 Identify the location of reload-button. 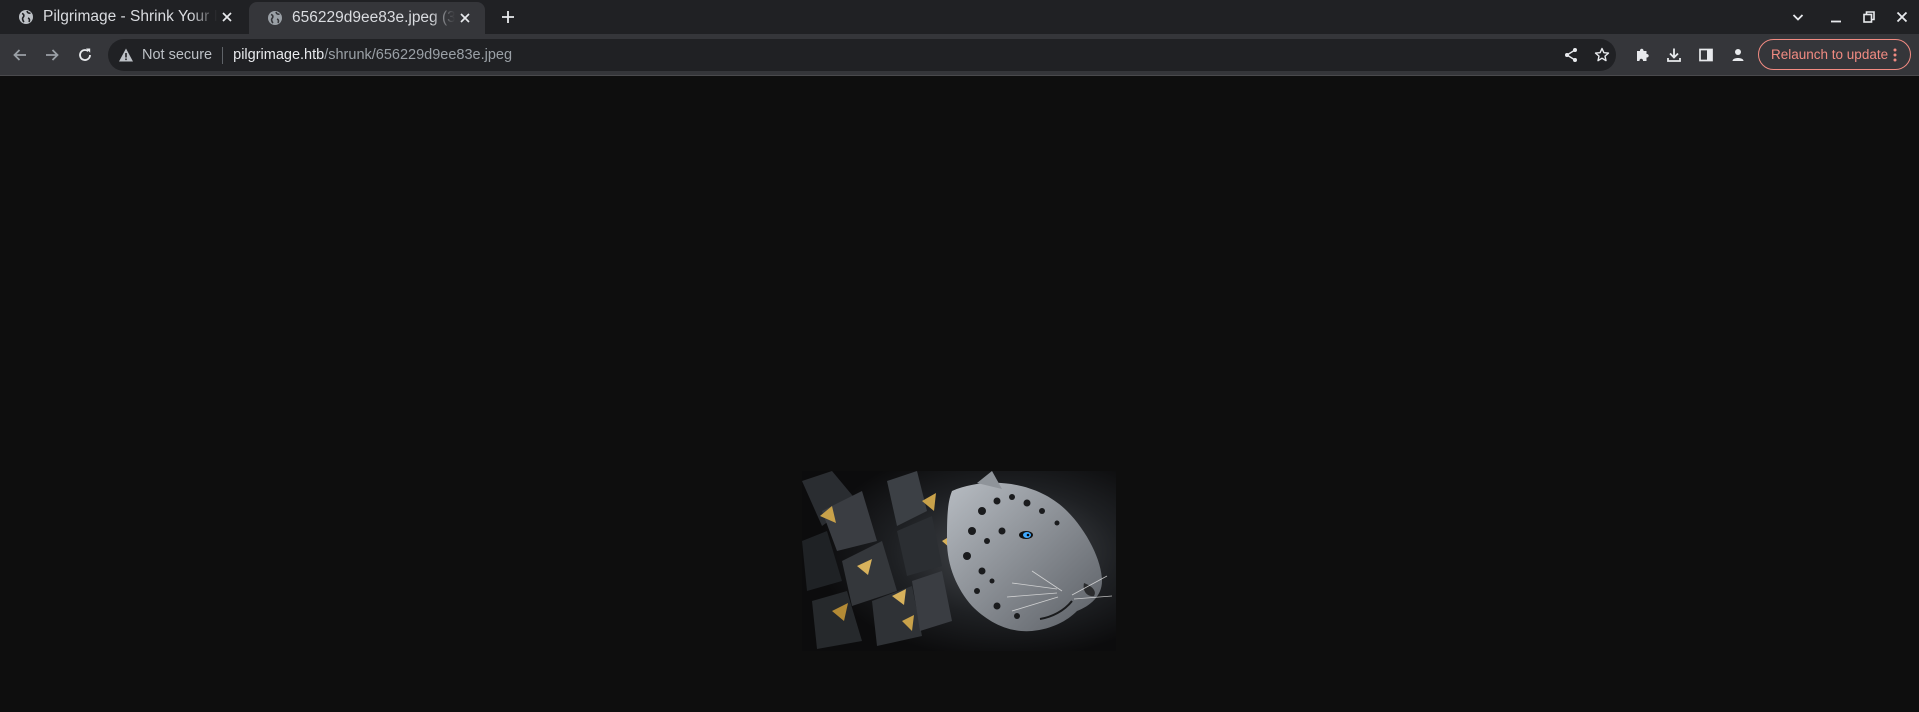
(85, 55).